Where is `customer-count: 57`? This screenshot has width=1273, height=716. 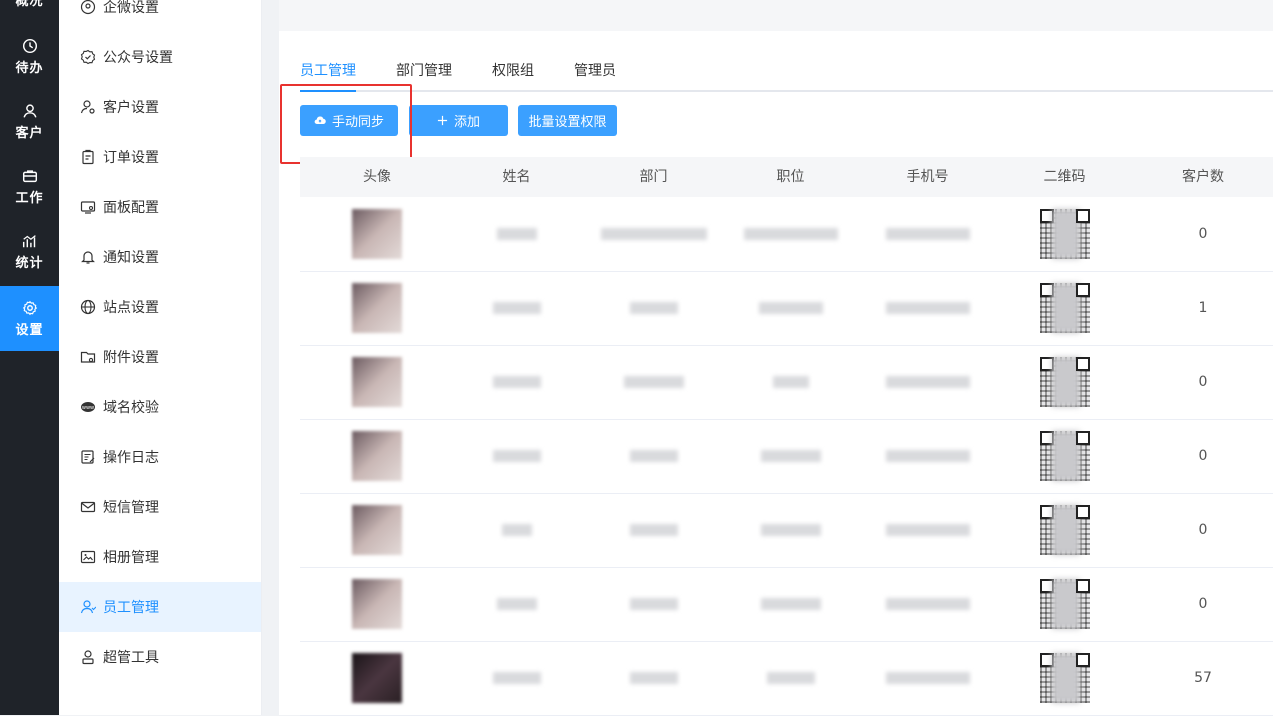
customer-count: 57 is located at coordinates (1203, 678).